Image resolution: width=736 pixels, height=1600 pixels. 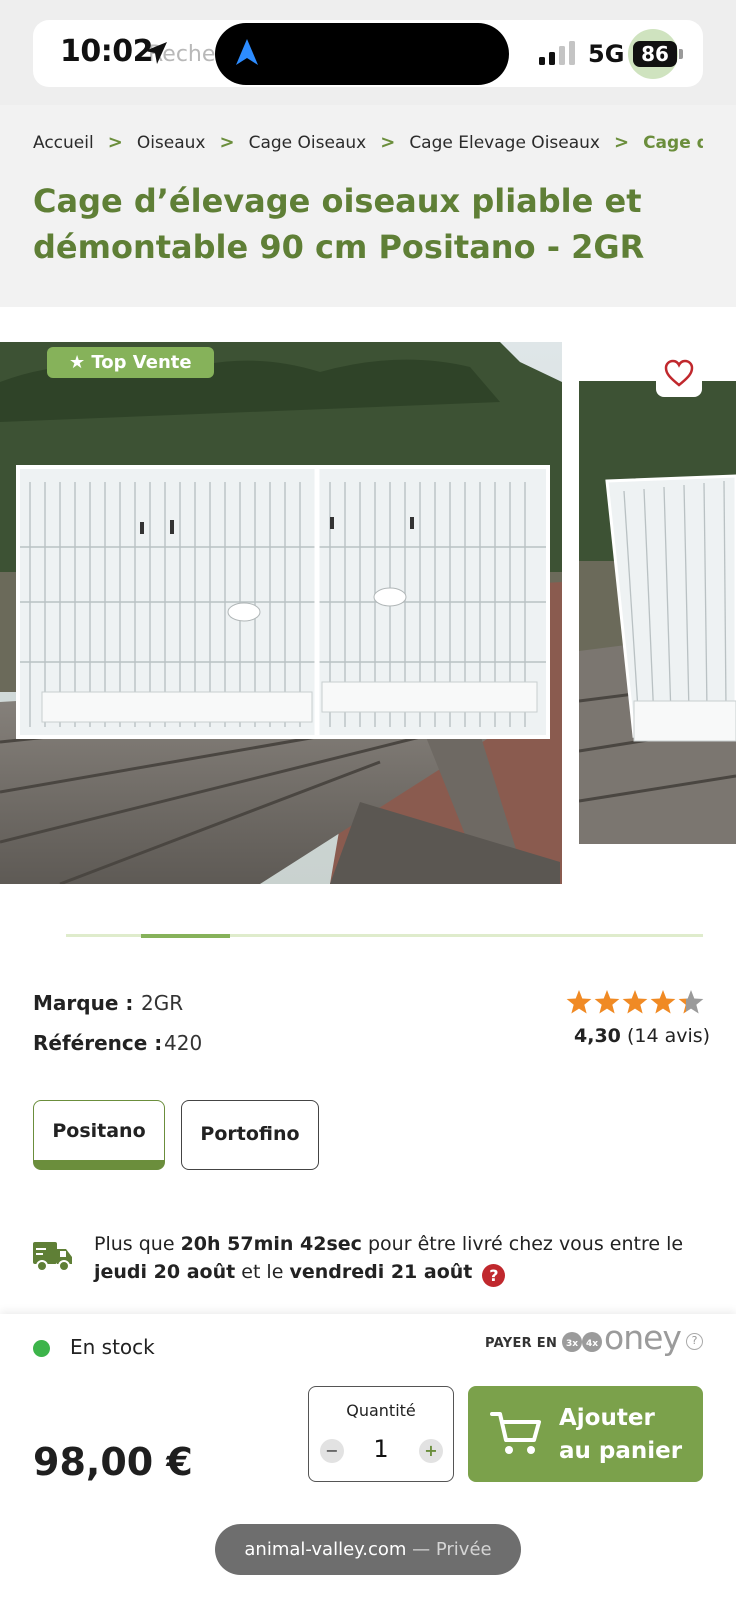 What do you see at coordinates (381, 1272) in the screenshot?
I see `delivery-date-to: vendredi 21 août` at bounding box center [381, 1272].